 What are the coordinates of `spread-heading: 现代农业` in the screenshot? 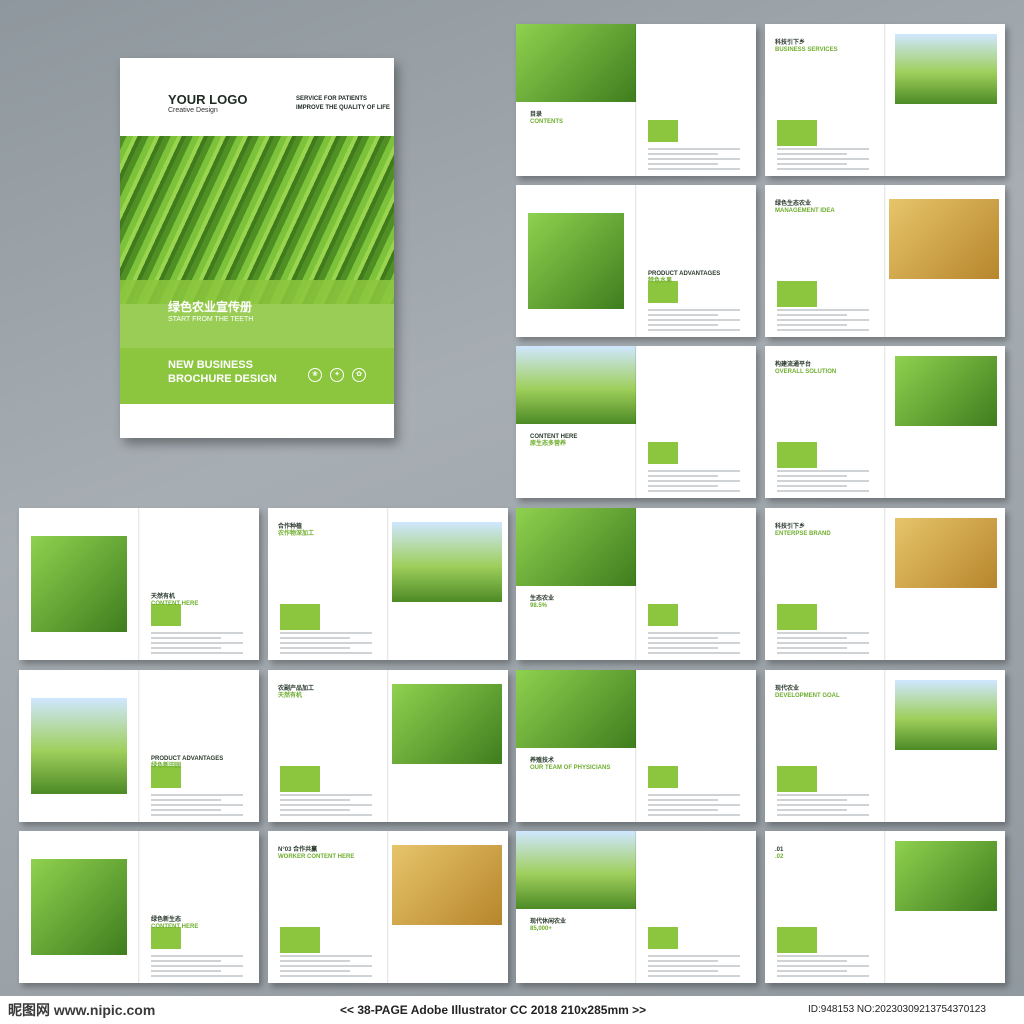 It's located at (787, 689).